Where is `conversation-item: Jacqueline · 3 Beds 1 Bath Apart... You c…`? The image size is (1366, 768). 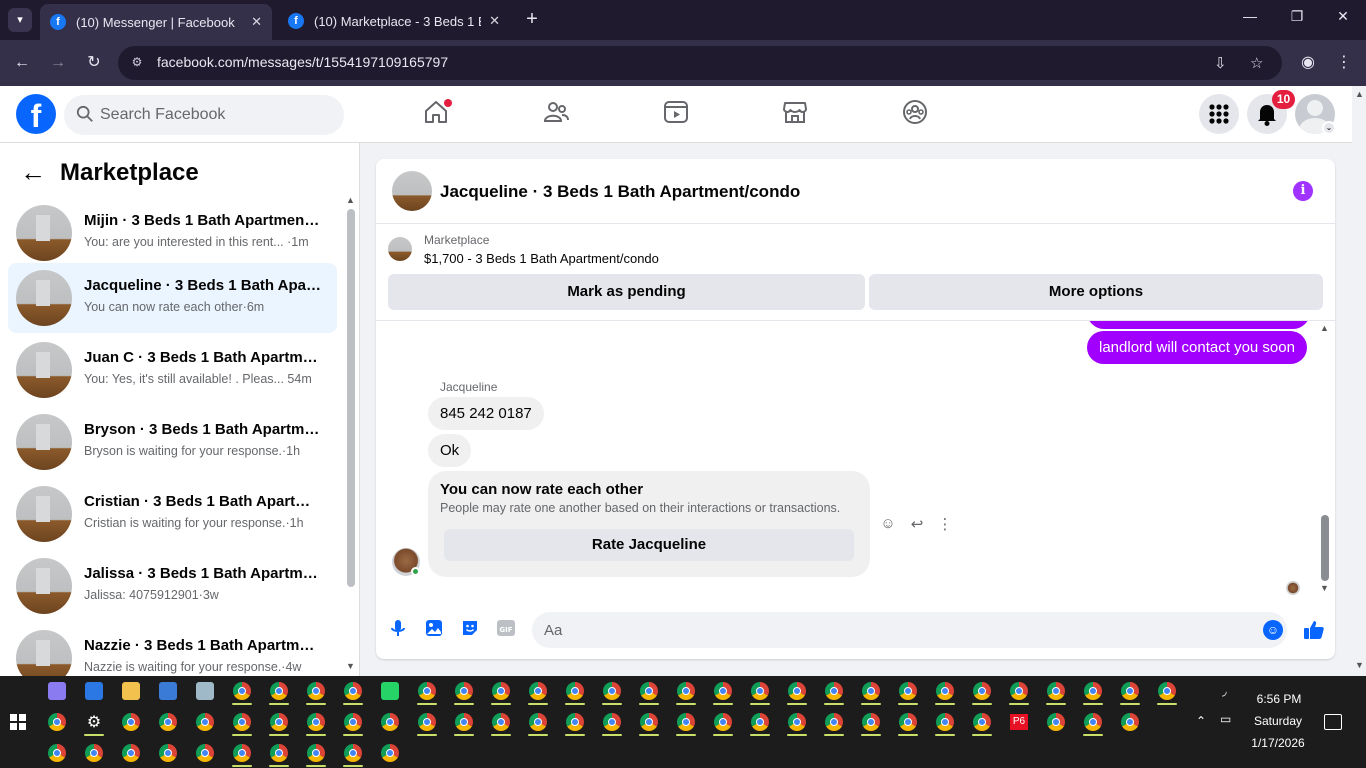 conversation-item: Jacqueline · 3 Beds 1 Bath Apart... You c… is located at coordinates (172, 298).